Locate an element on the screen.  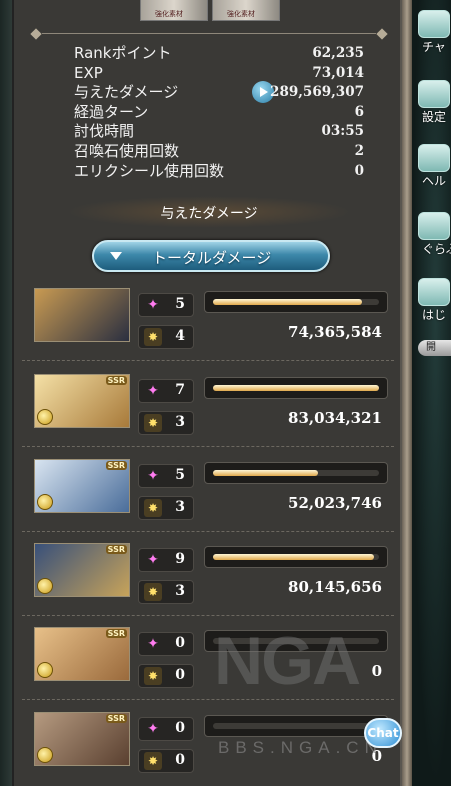
settings-gear-icon is located at coordinates (434, 94).